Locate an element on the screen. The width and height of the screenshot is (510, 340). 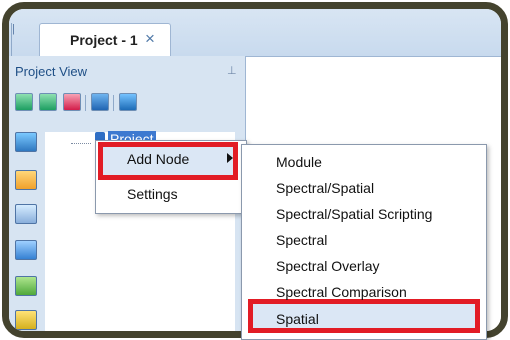
module-node-icon is located at coordinates (26, 142).